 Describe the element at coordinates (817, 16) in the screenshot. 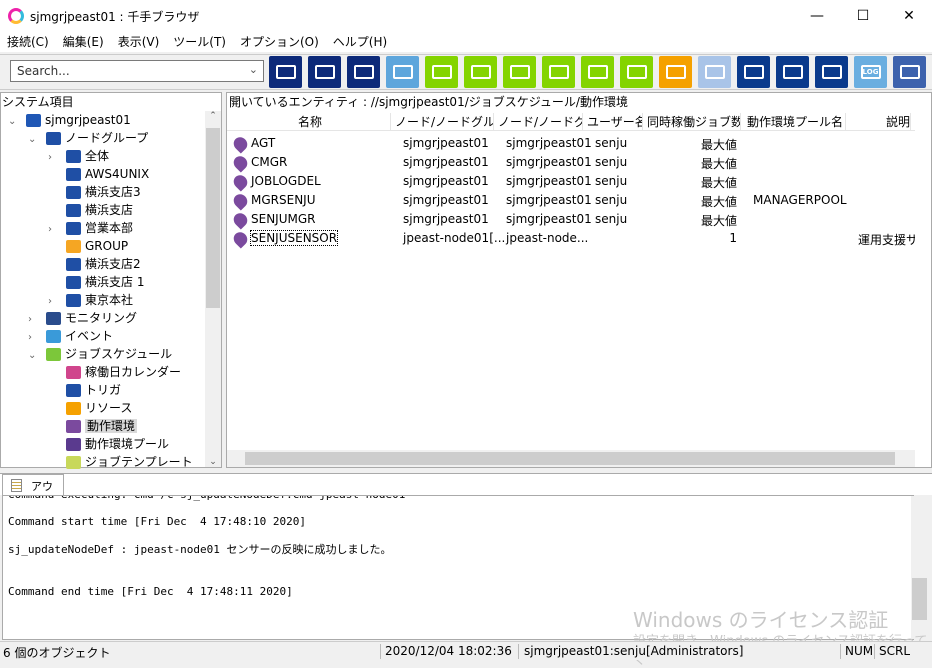

I see `minimize-button: —` at that location.